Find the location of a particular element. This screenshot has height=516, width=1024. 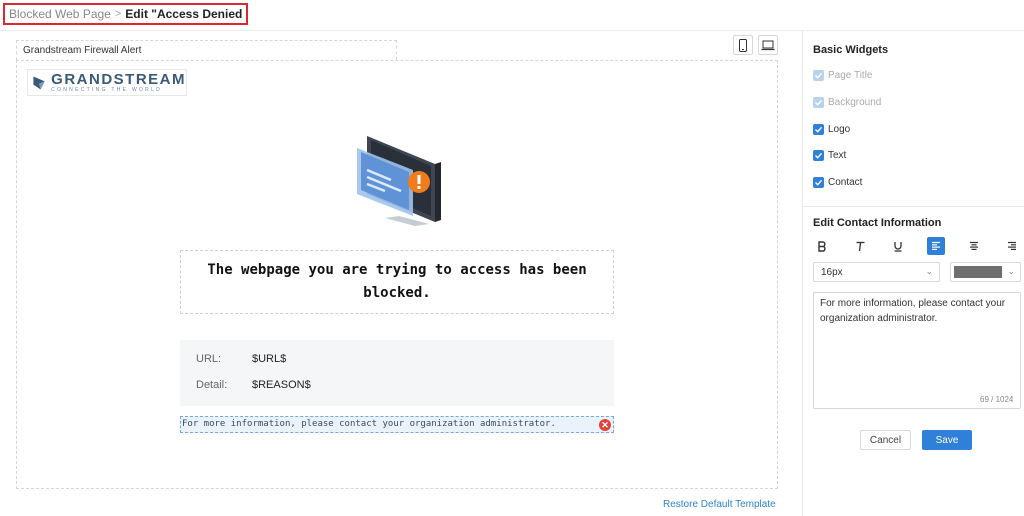

align-right-button is located at coordinates (1012, 246).